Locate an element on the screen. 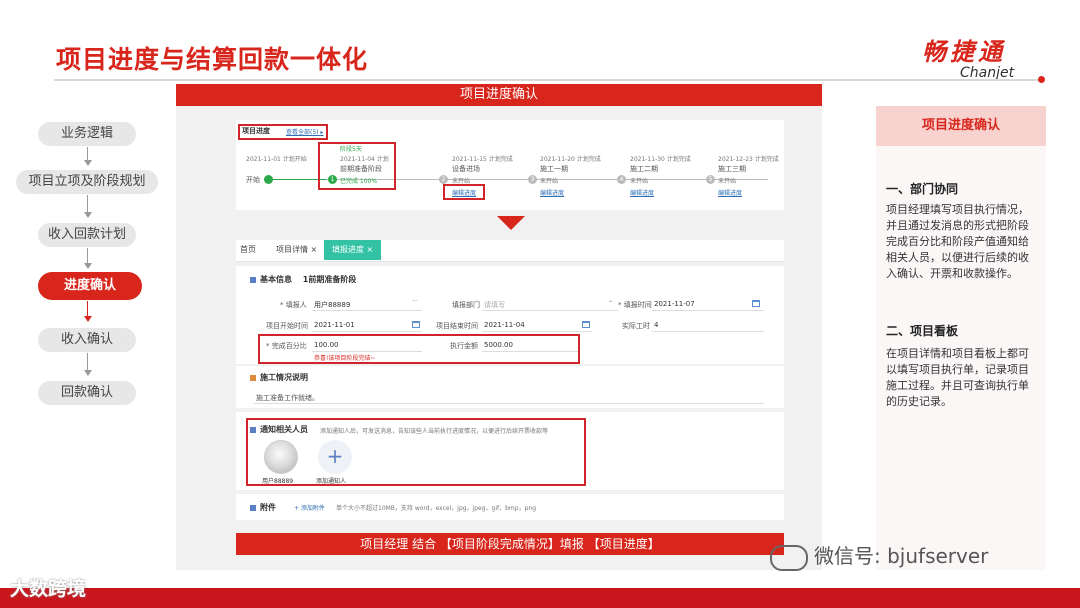 The height and width of the screenshot is (608, 1080). flow-step-progress-active: 进度确认 is located at coordinates (90, 286).